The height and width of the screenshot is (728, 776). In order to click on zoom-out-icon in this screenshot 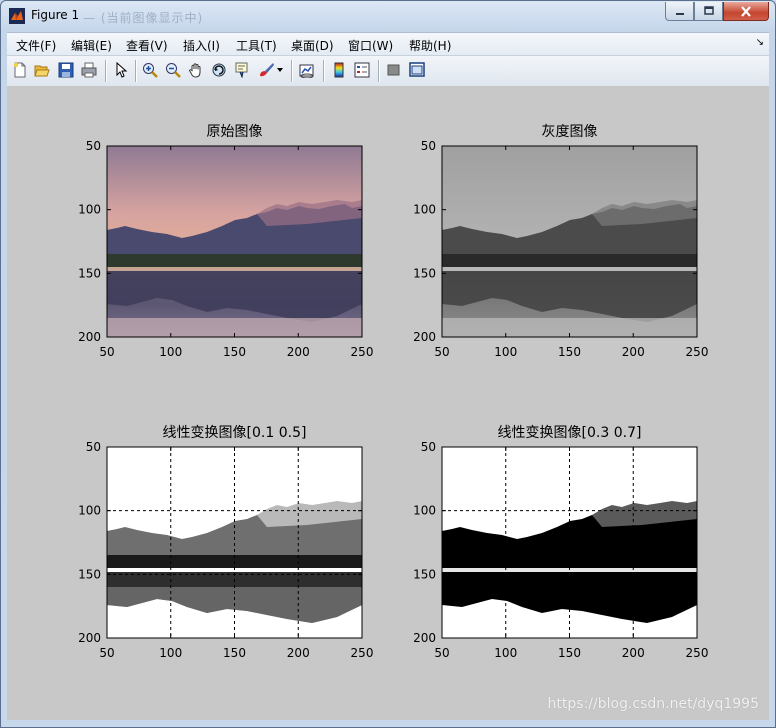, I will do `click(173, 70)`.